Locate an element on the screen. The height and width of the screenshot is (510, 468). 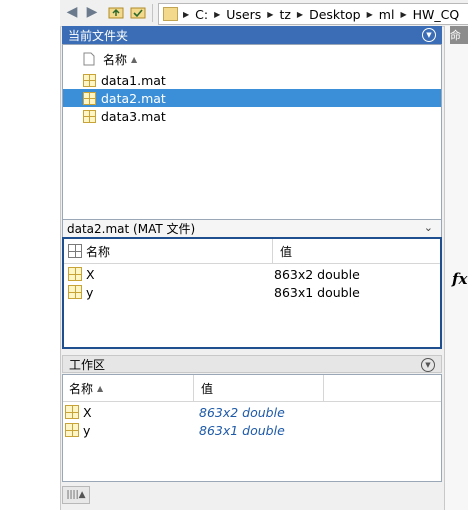
workspace-row: X 863x2 double is located at coordinates (252, 412).